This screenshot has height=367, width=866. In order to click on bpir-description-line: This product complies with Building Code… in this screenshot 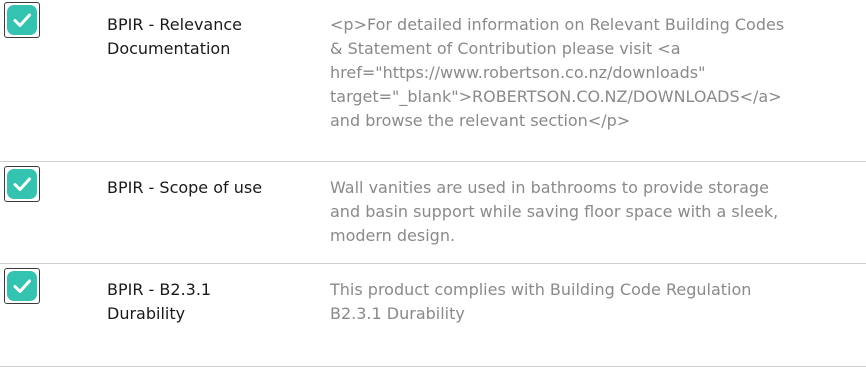, I will do `click(541, 289)`.